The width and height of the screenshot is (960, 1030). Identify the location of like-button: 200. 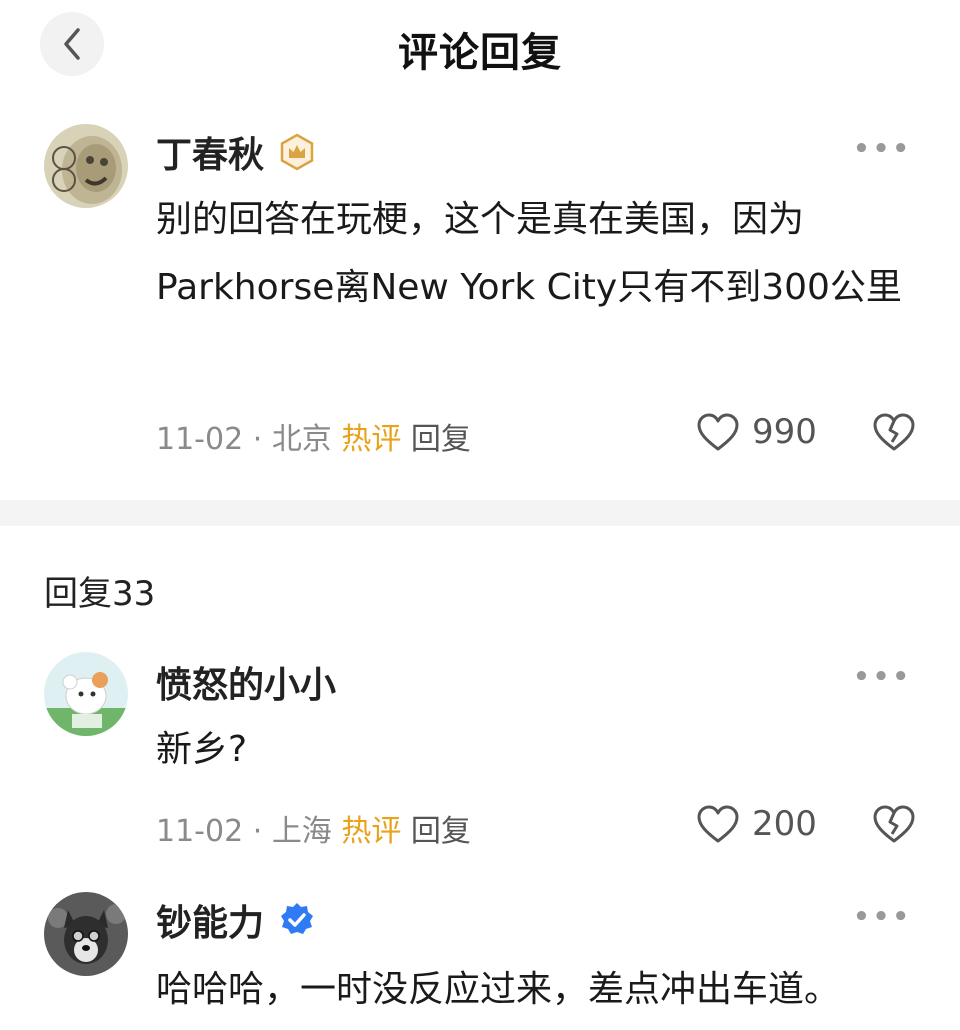
(756, 824).